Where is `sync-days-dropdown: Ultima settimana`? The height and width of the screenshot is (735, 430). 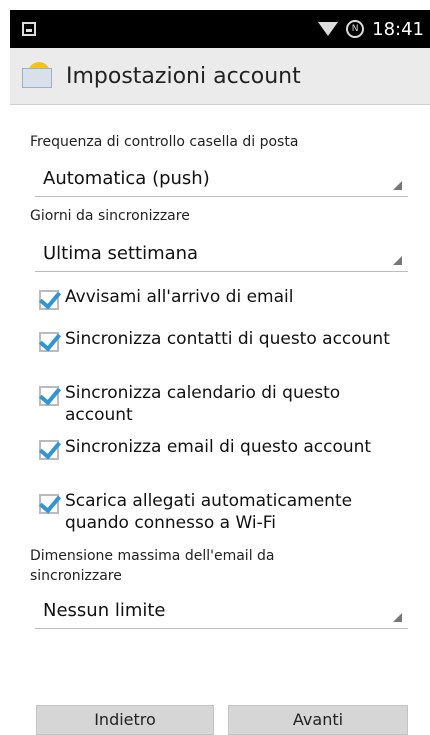 sync-days-dropdown: Ultima settimana is located at coordinates (221, 253).